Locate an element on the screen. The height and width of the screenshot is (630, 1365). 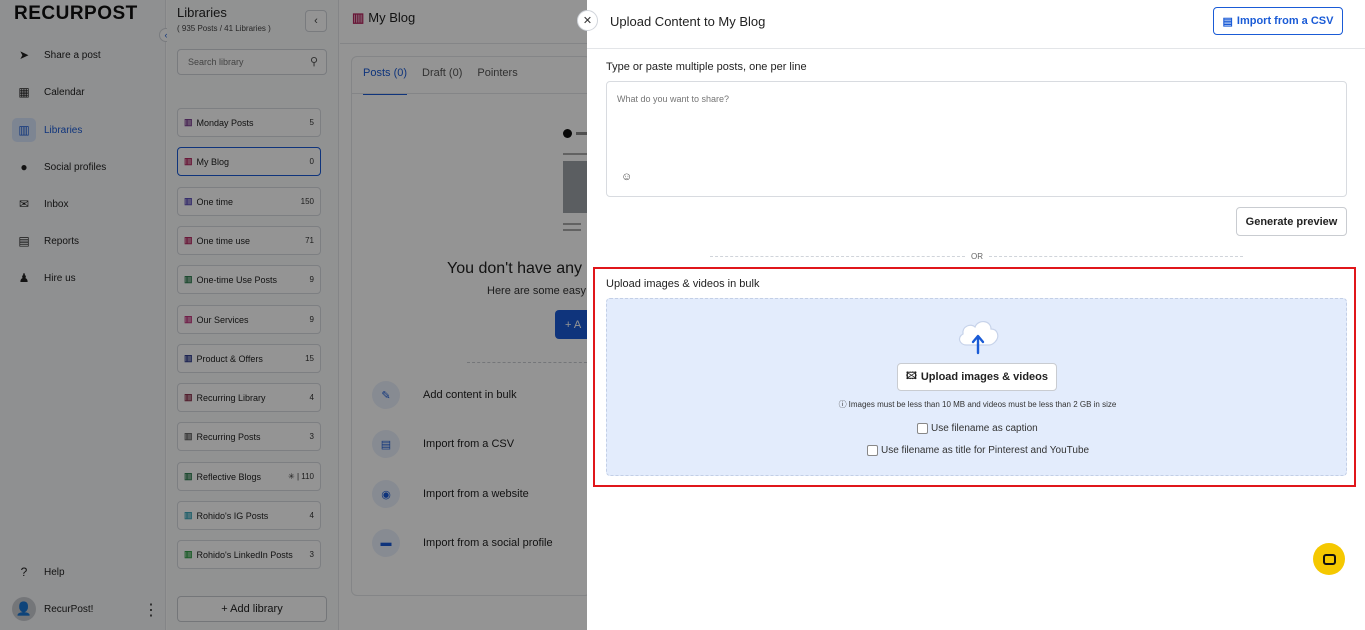
close-drawer-button: ✕ is located at coordinates (587, 20).